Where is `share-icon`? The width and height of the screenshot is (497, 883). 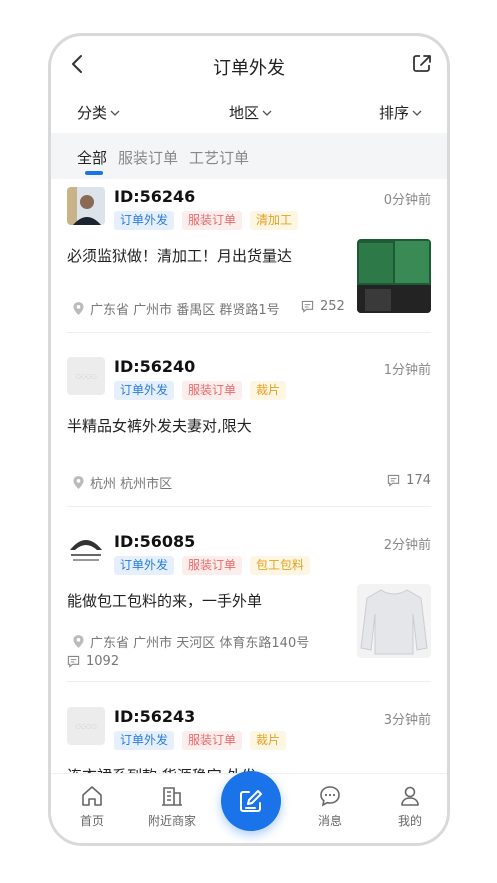
share-icon is located at coordinates (422, 63).